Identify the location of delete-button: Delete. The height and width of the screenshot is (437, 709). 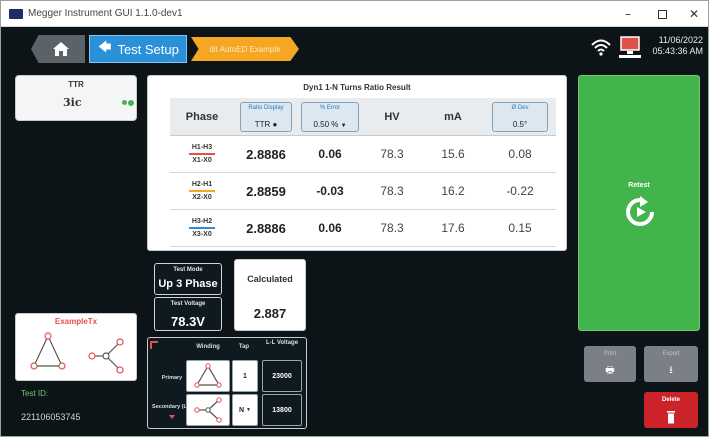
(671, 410).